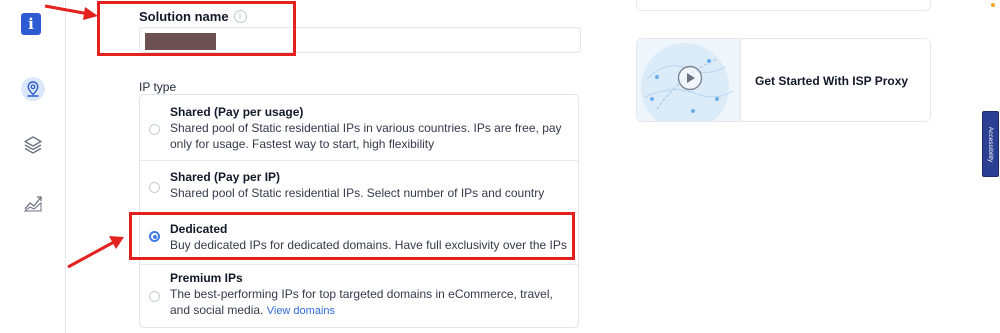 This screenshot has width=1000, height=333. I want to click on option-title: Premium IPs, so click(206, 278).